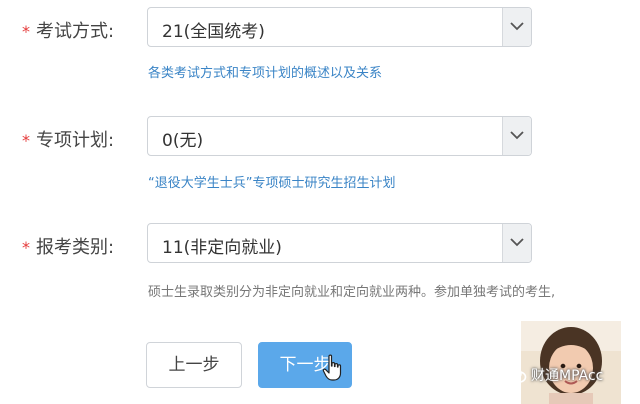  I want to click on exam-mode-dropdown-toggle, so click(516, 27).